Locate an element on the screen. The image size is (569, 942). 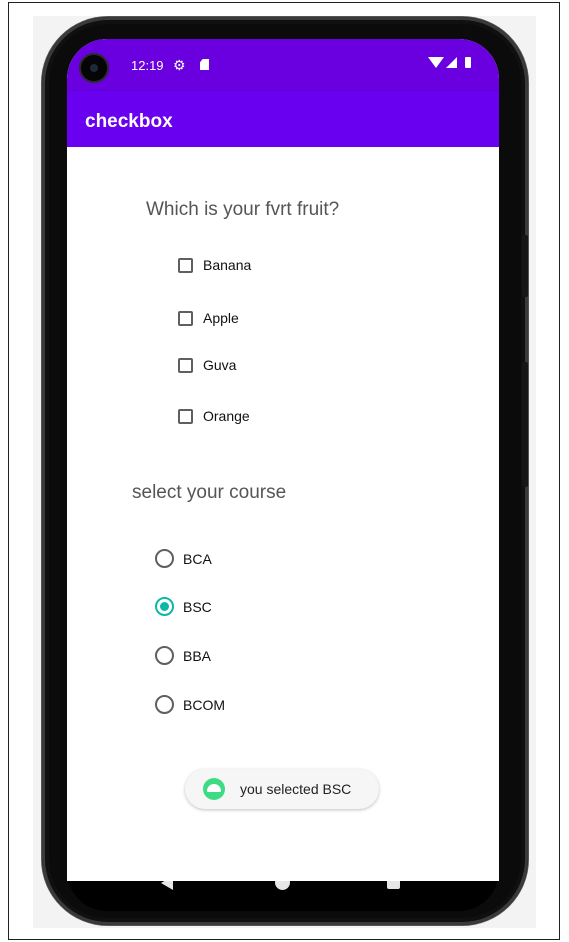
checkbox-banana: Banana is located at coordinates (214, 265).